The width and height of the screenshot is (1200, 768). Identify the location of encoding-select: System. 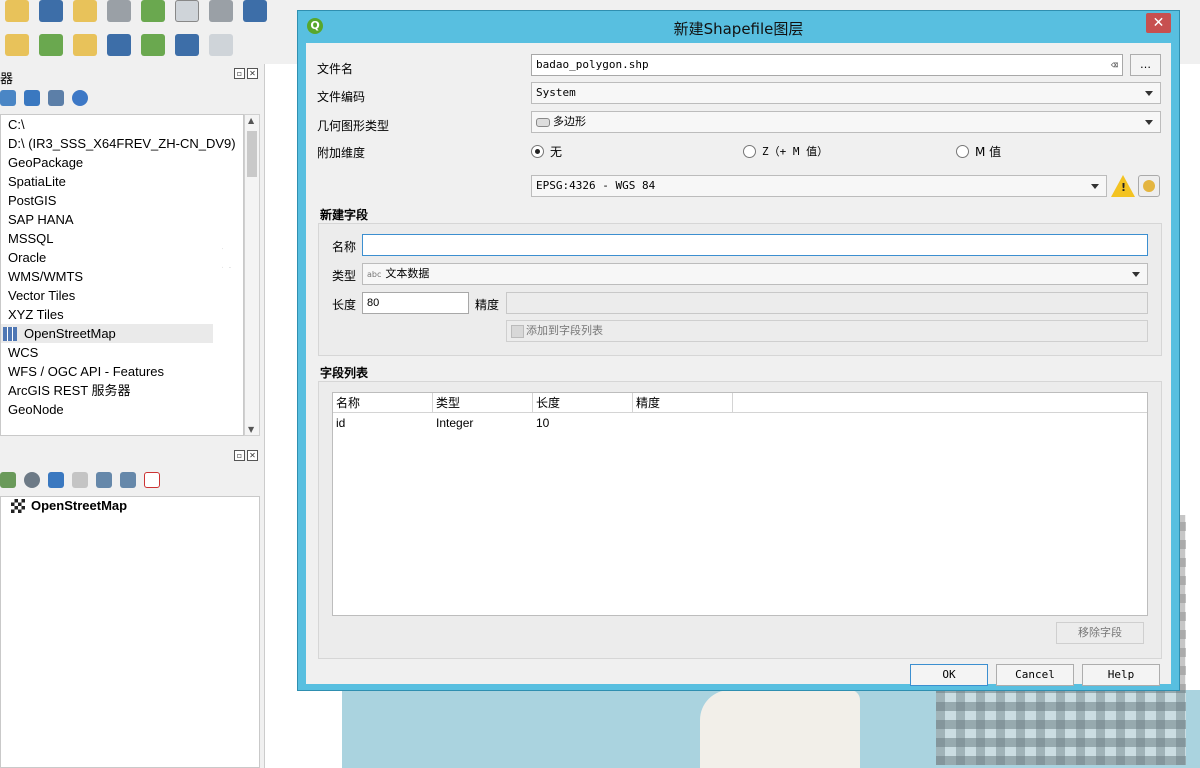
(846, 93).